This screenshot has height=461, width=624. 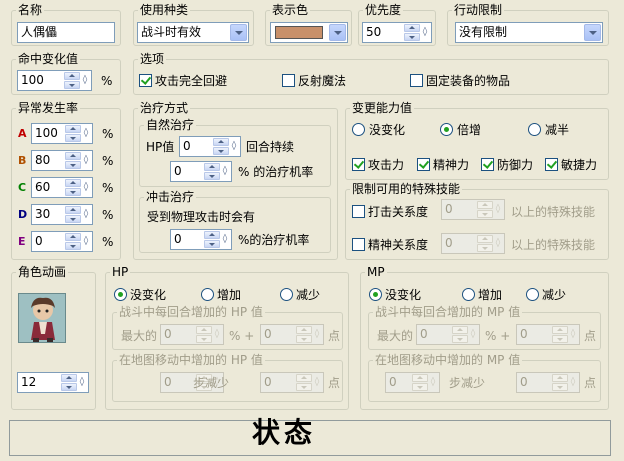 I want to click on hp-radio-increase, so click(x=207, y=294).